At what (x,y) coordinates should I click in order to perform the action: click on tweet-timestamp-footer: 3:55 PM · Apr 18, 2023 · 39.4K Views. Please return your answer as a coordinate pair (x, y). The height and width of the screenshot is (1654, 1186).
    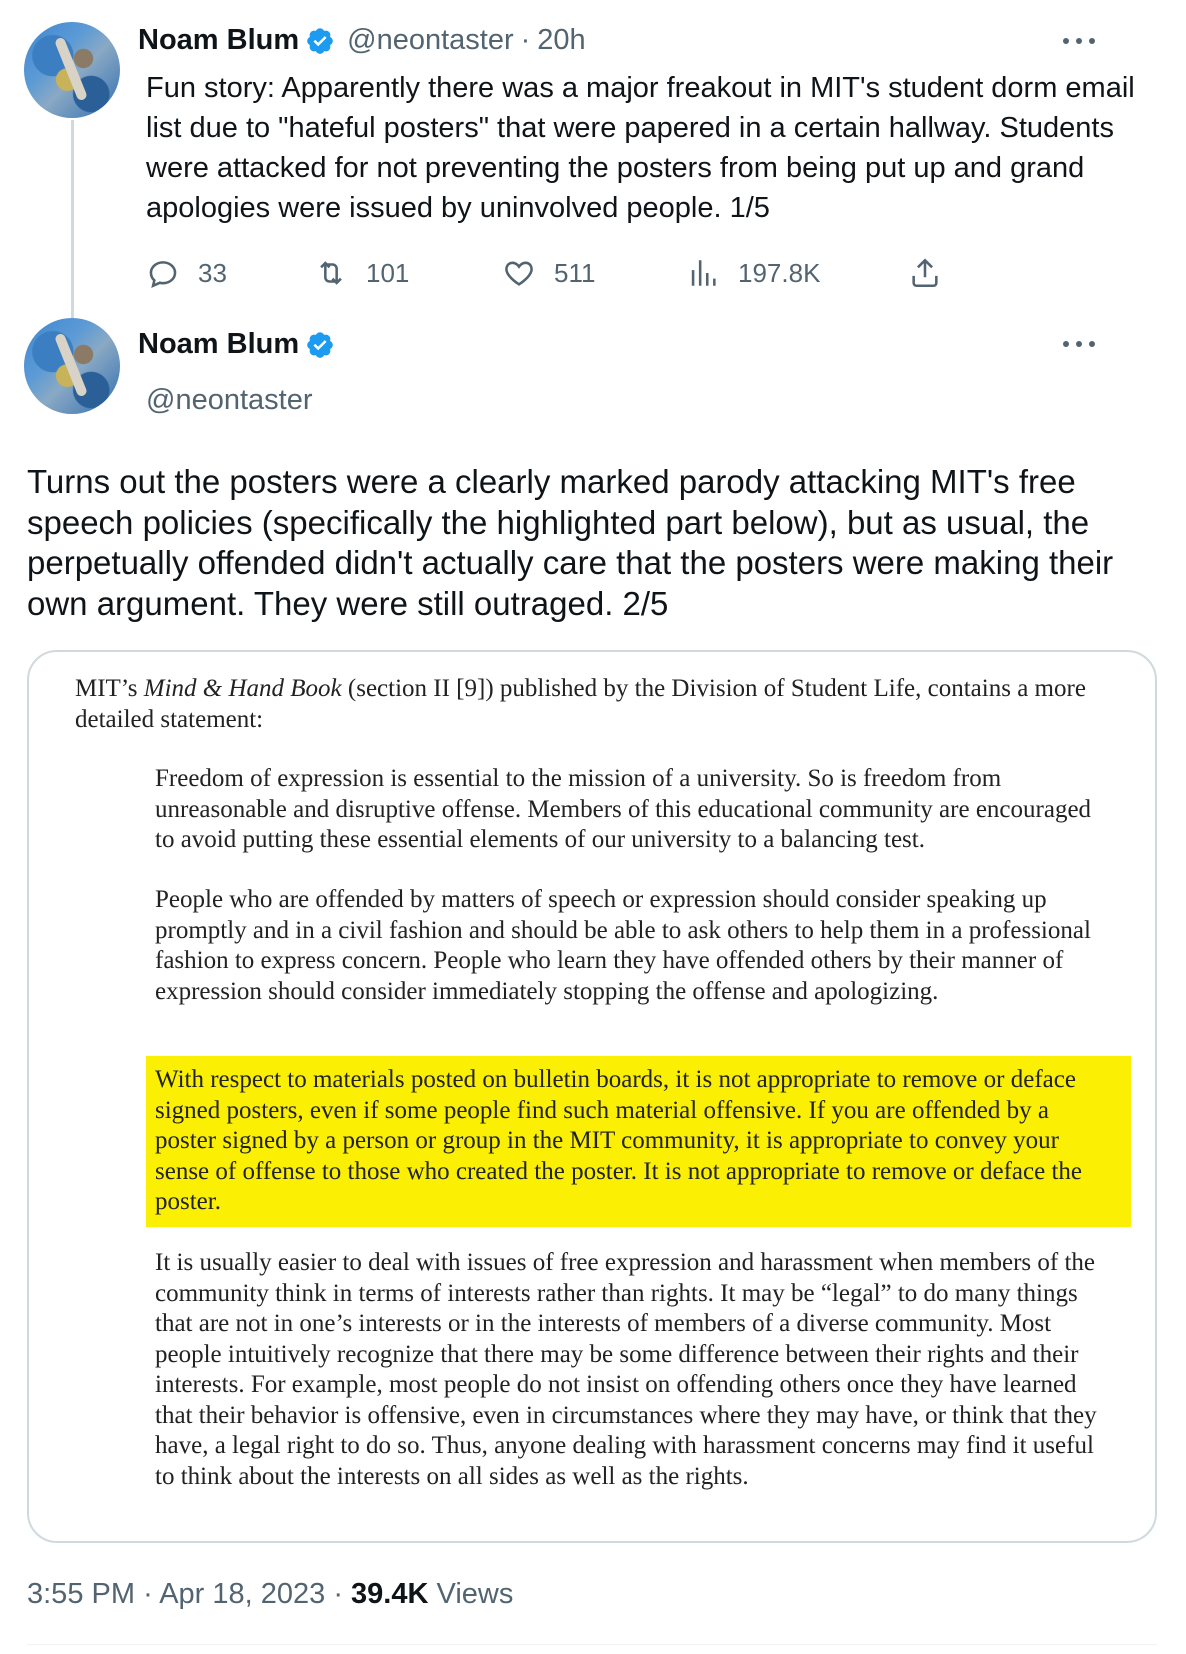
    Looking at the image, I should click on (270, 1594).